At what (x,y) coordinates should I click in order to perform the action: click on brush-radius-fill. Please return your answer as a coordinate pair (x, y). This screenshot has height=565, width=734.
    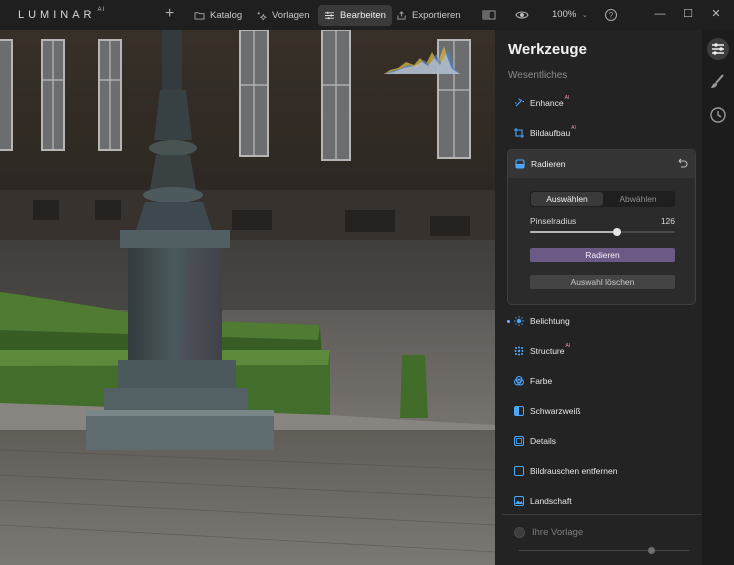
    Looking at the image, I should click on (573, 232).